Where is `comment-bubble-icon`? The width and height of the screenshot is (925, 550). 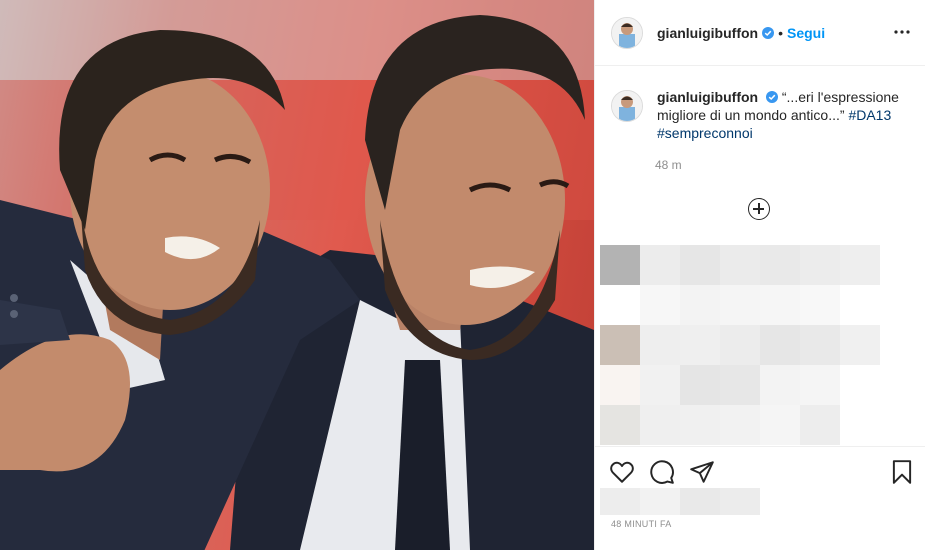
comment-bubble-icon is located at coordinates (662, 472).